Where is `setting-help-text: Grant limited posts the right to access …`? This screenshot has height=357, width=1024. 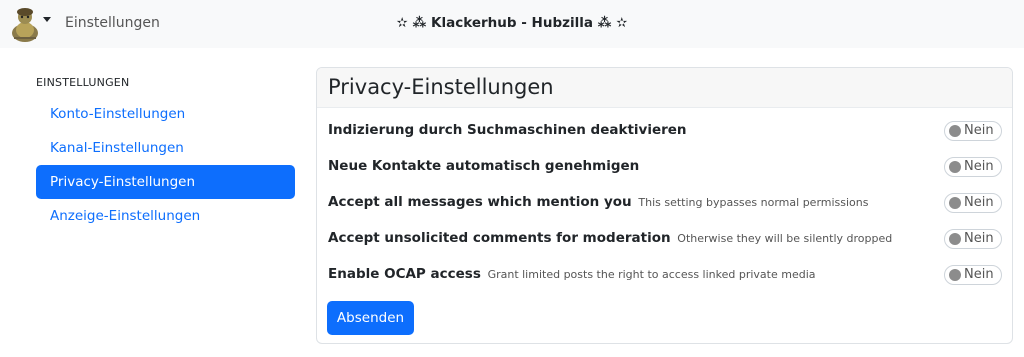 setting-help-text: Grant limited posts the right to access … is located at coordinates (651, 274).